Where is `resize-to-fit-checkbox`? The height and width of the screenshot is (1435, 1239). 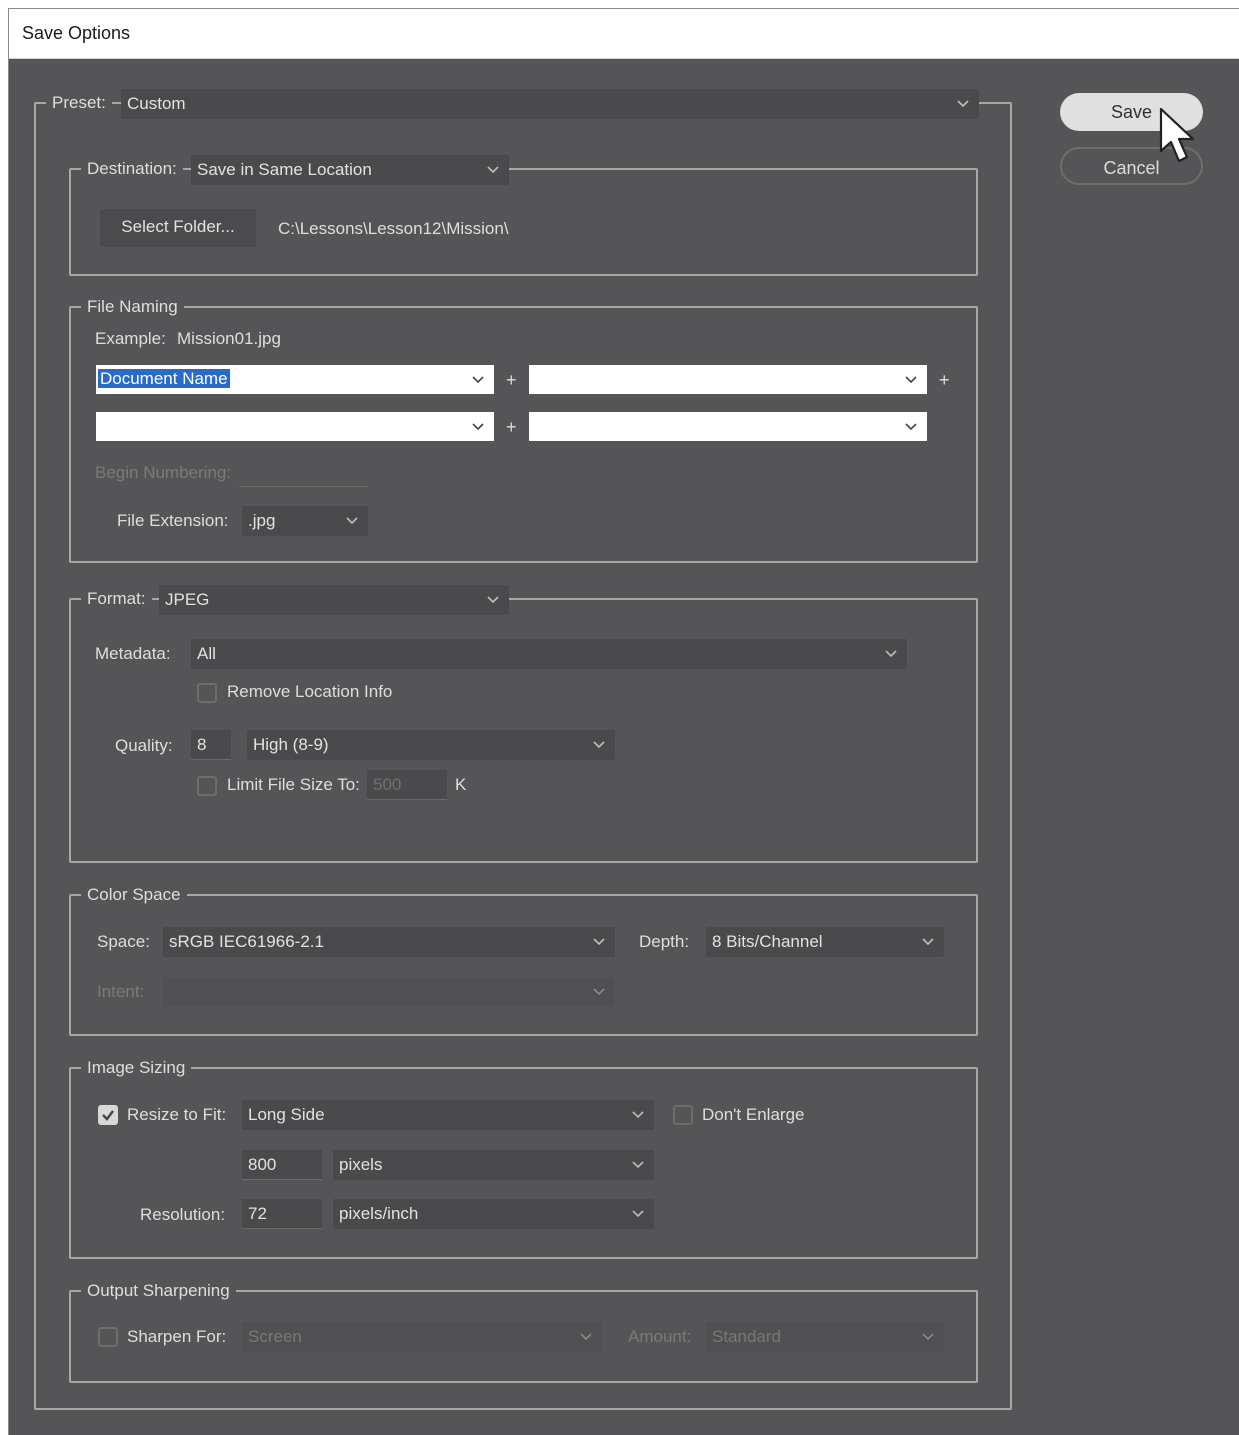 resize-to-fit-checkbox is located at coordinates (108, 1115).